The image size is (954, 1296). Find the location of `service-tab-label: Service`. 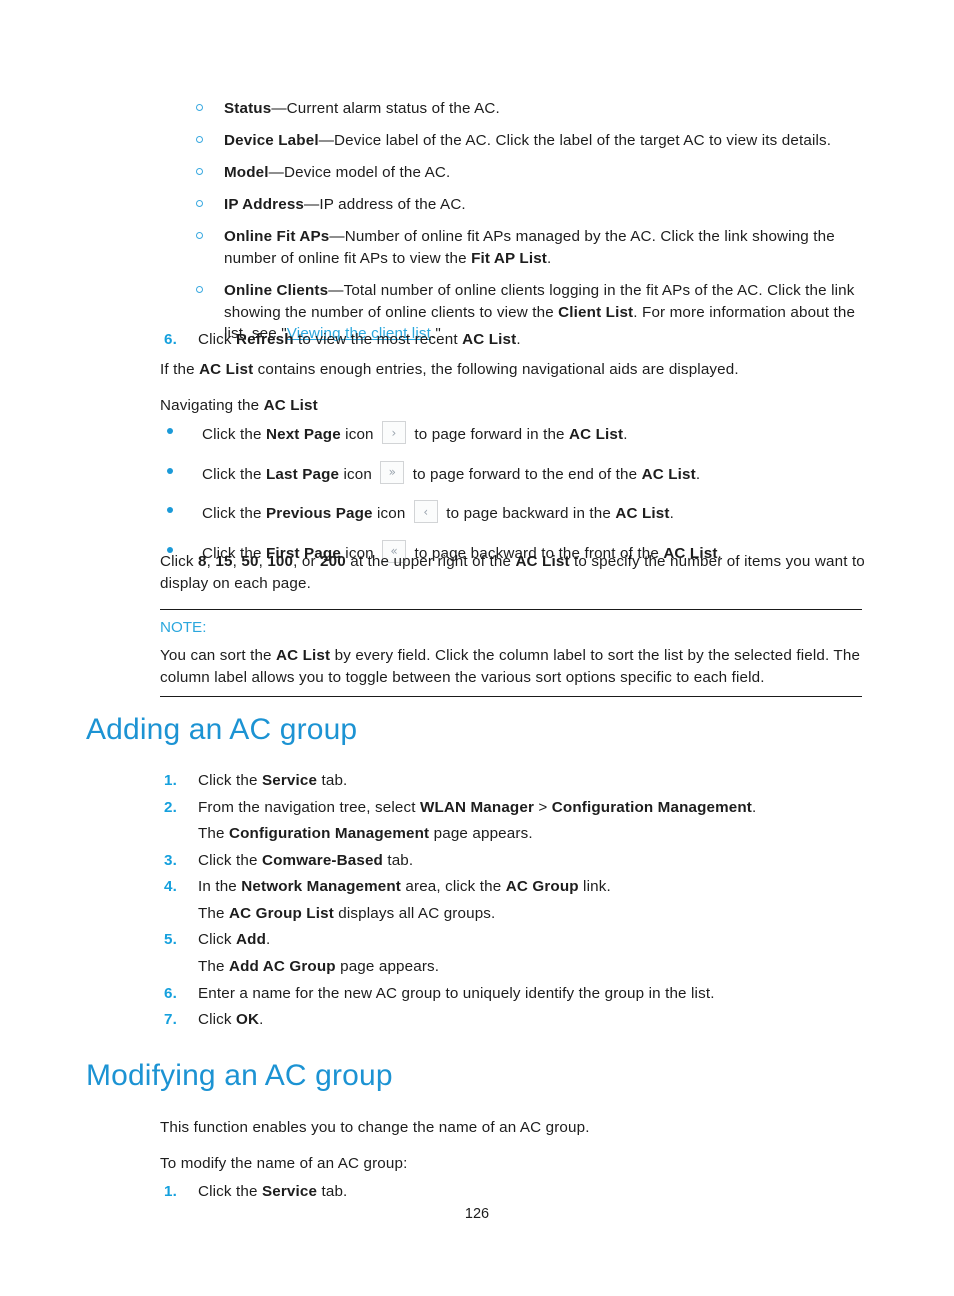

service-tab-label: Service is located at coordinates (289, 780).